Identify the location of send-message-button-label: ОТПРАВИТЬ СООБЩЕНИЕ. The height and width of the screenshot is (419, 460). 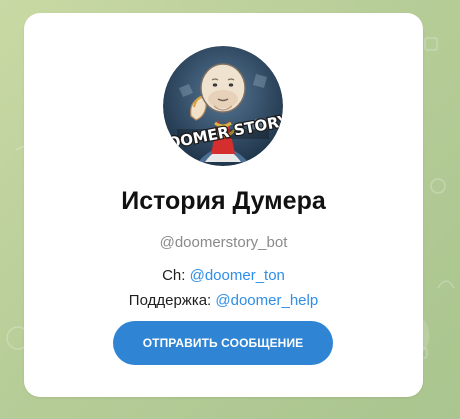
(223, 343).